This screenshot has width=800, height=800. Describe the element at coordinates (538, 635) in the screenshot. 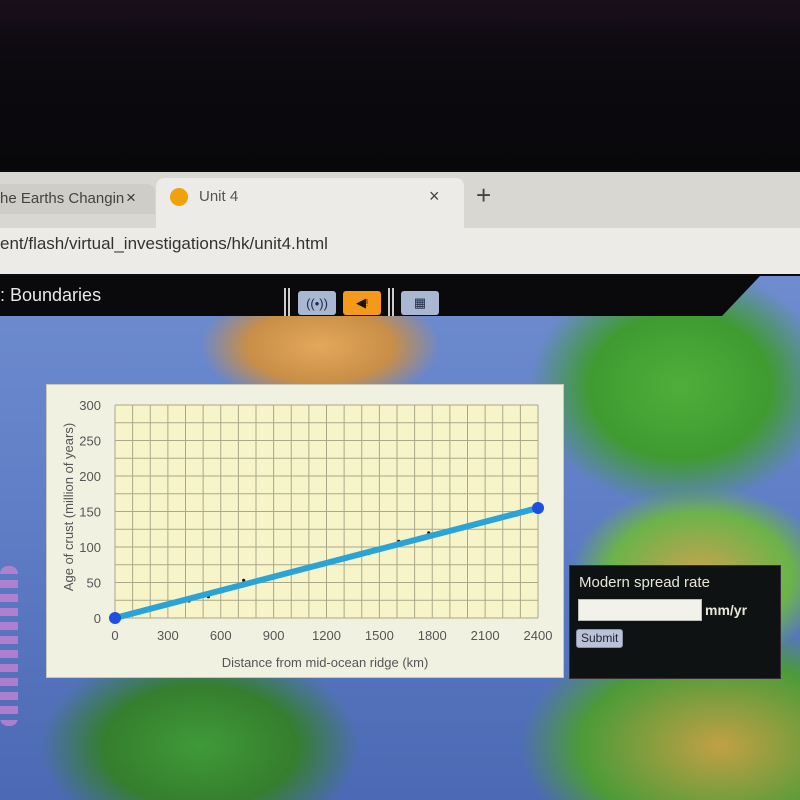

I see `x-tick-label: 2400` at that location.